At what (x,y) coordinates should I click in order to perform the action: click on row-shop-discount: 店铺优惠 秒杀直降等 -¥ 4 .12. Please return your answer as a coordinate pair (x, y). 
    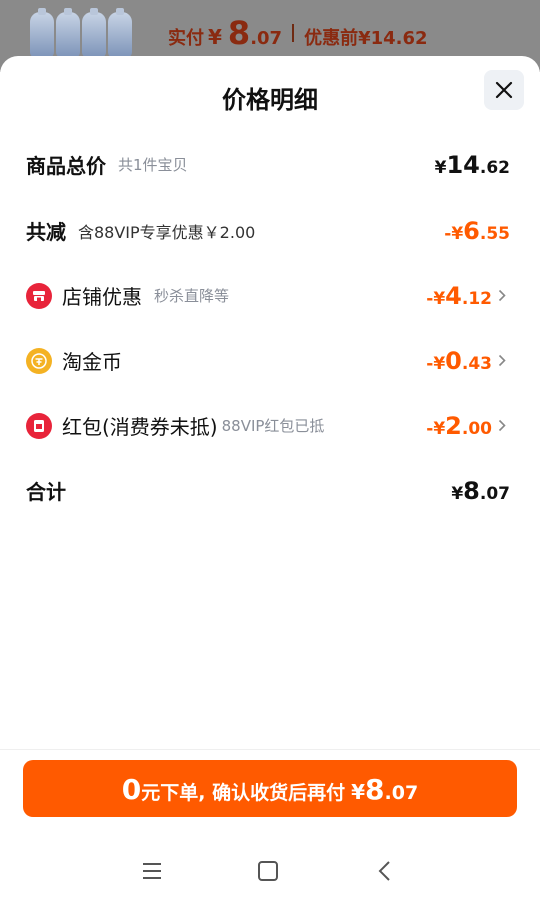
    Looking at the image, I should click on (268, 295).